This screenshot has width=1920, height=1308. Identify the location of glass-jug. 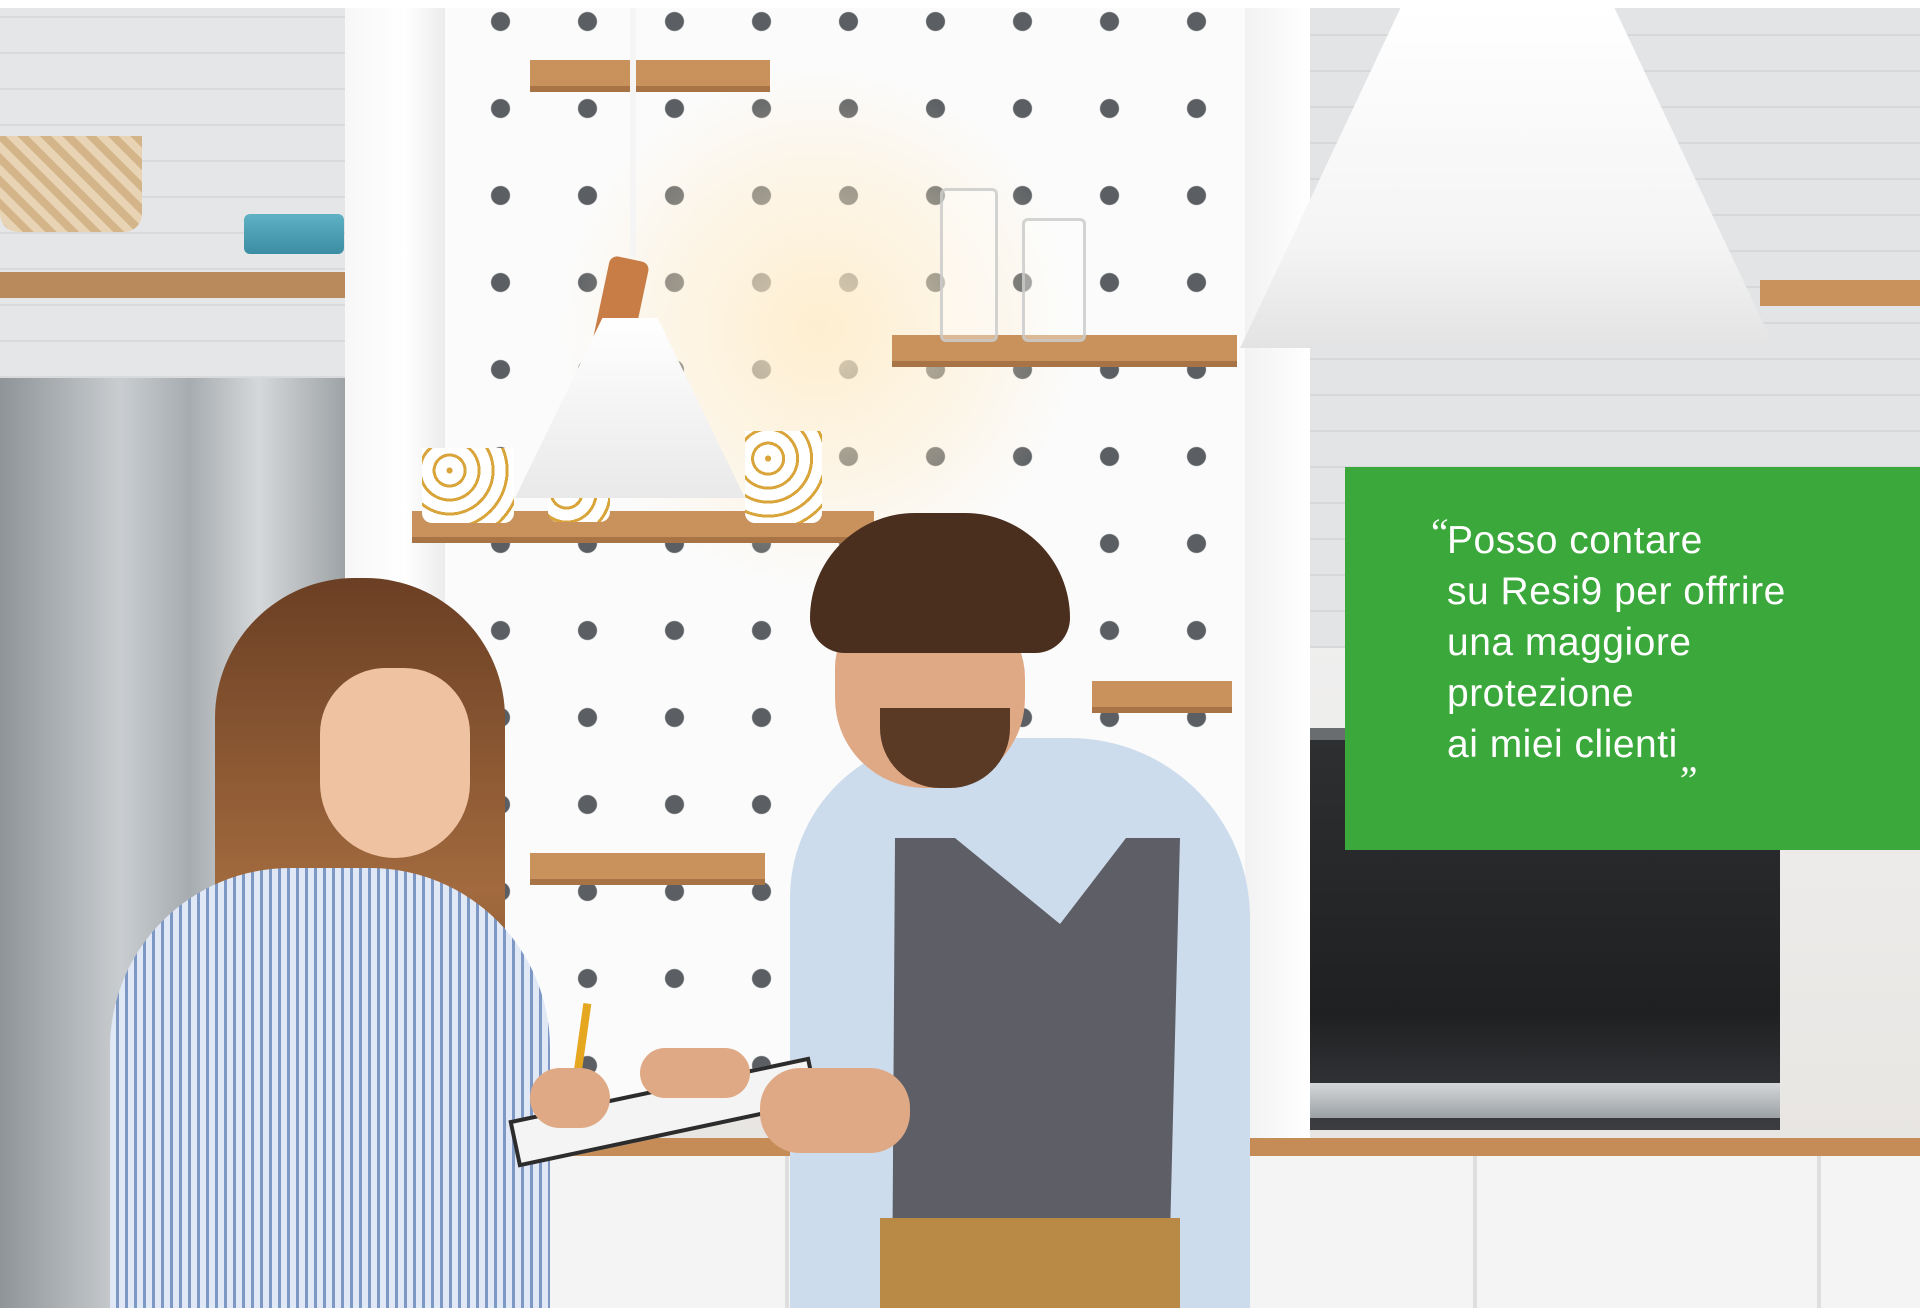
(1054, 280).